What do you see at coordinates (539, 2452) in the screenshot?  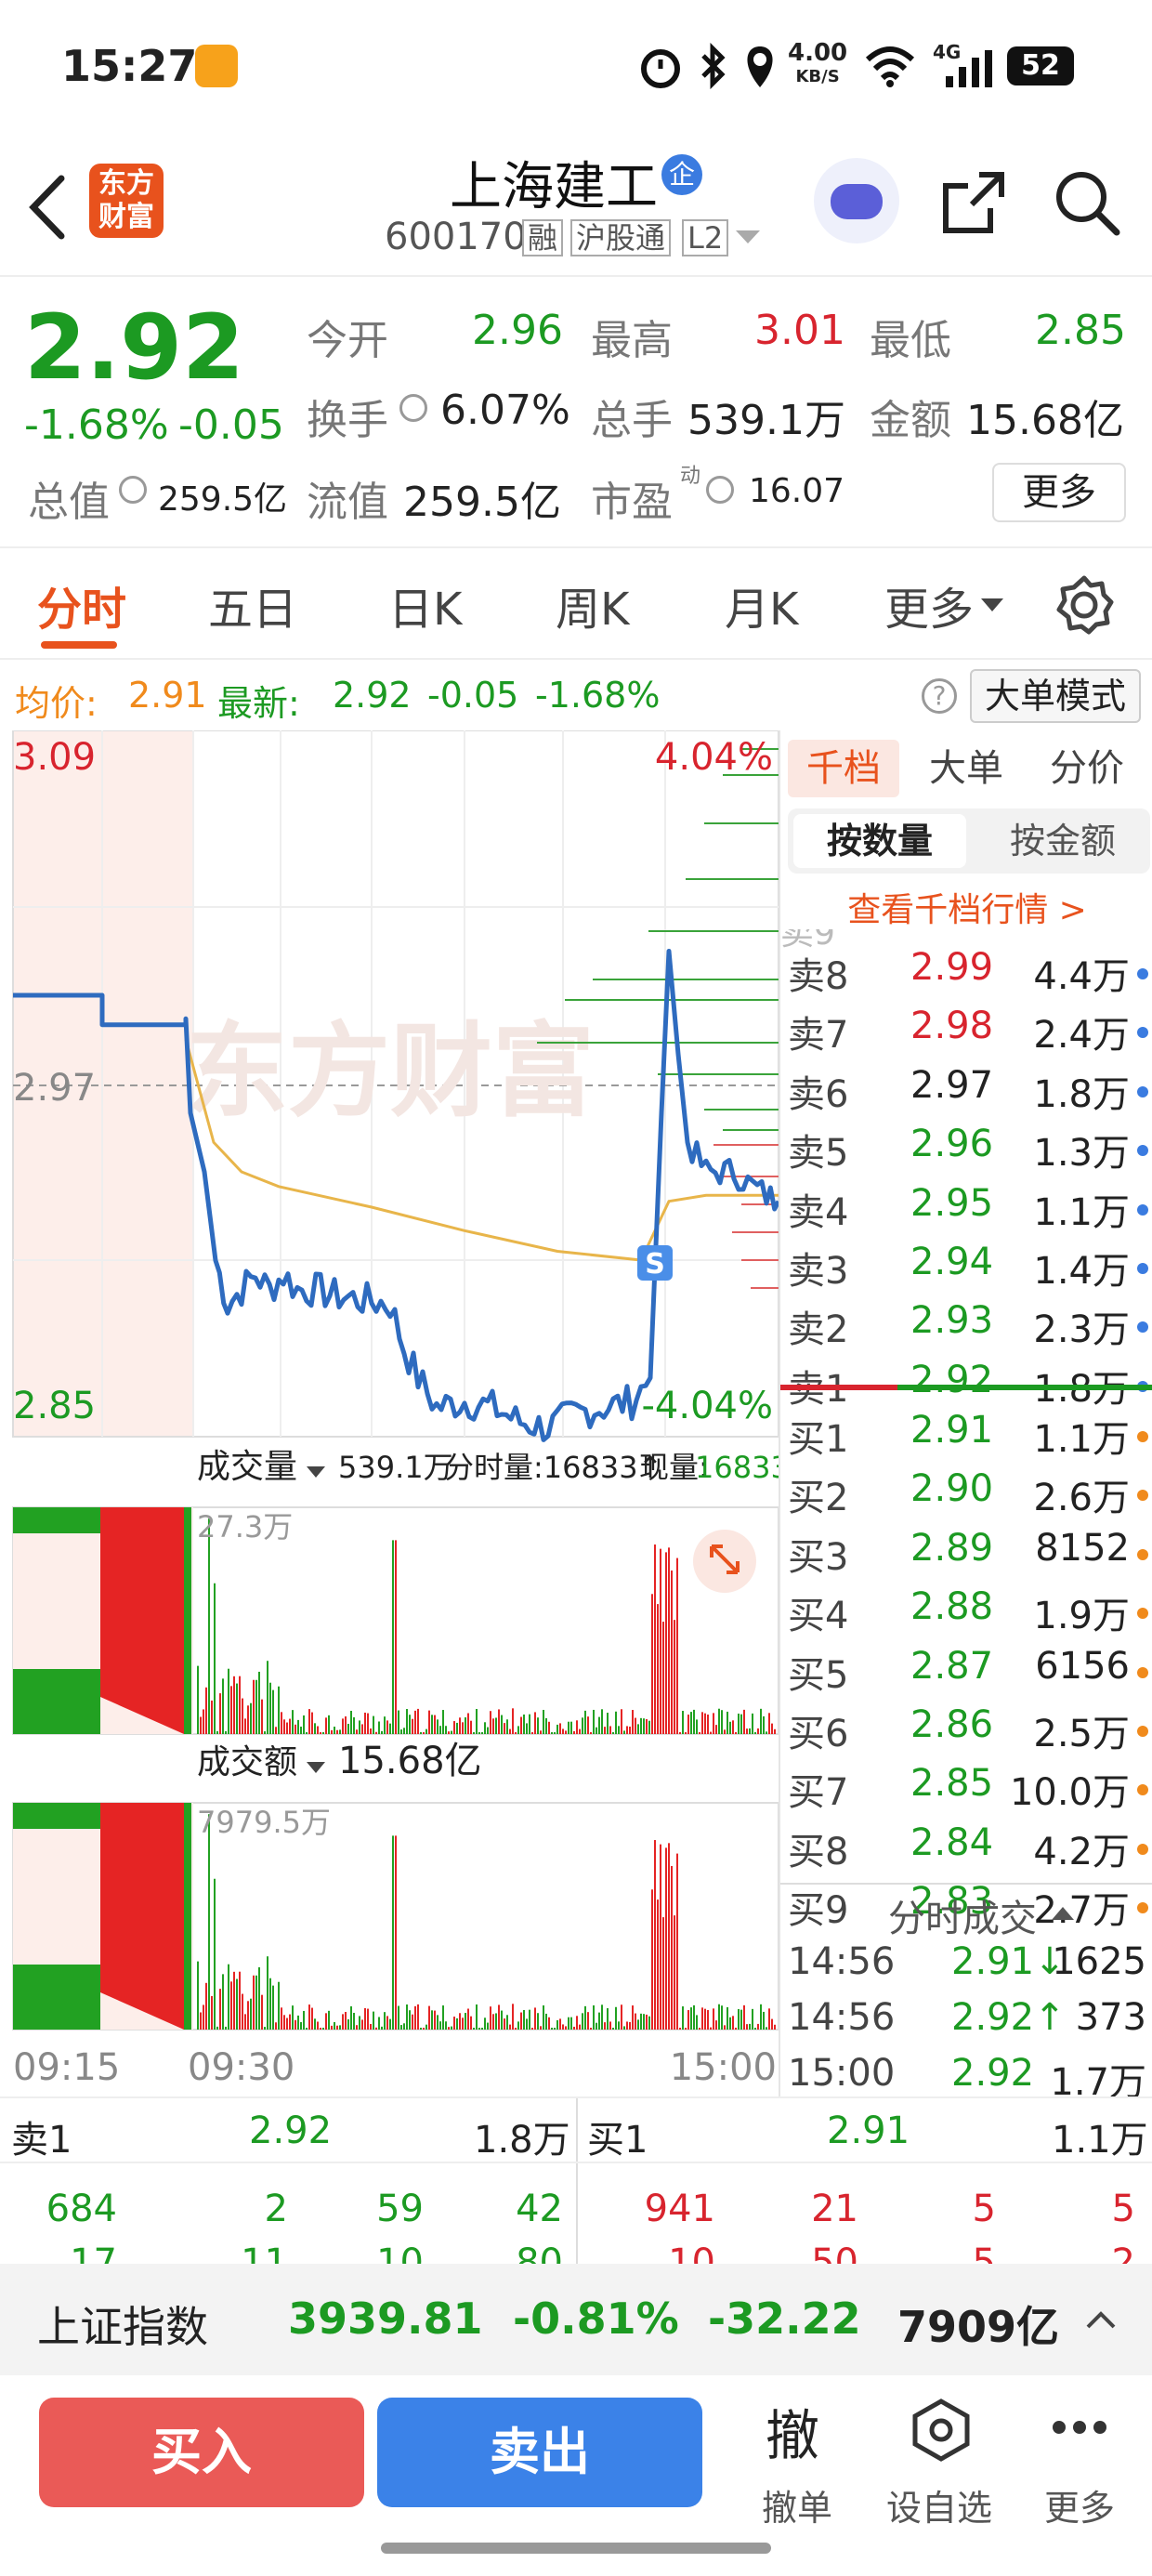 I see `sell-button: 卖出` at bounding box center [539, 2452].